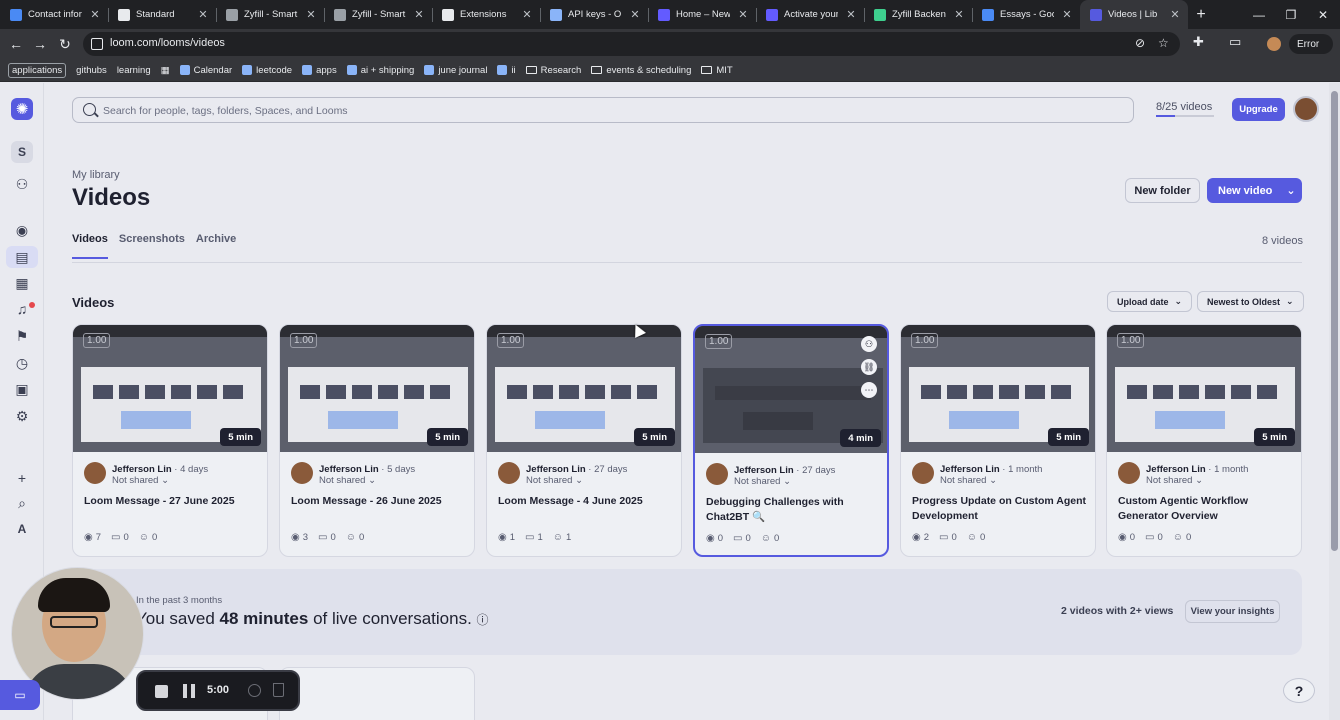 The width and height of the screenshot is (1340, 720). What do you see at coordinates (22, 283) in the screenshot?
I see `calendar-icon: ▦` at bounding box center [22, 283].